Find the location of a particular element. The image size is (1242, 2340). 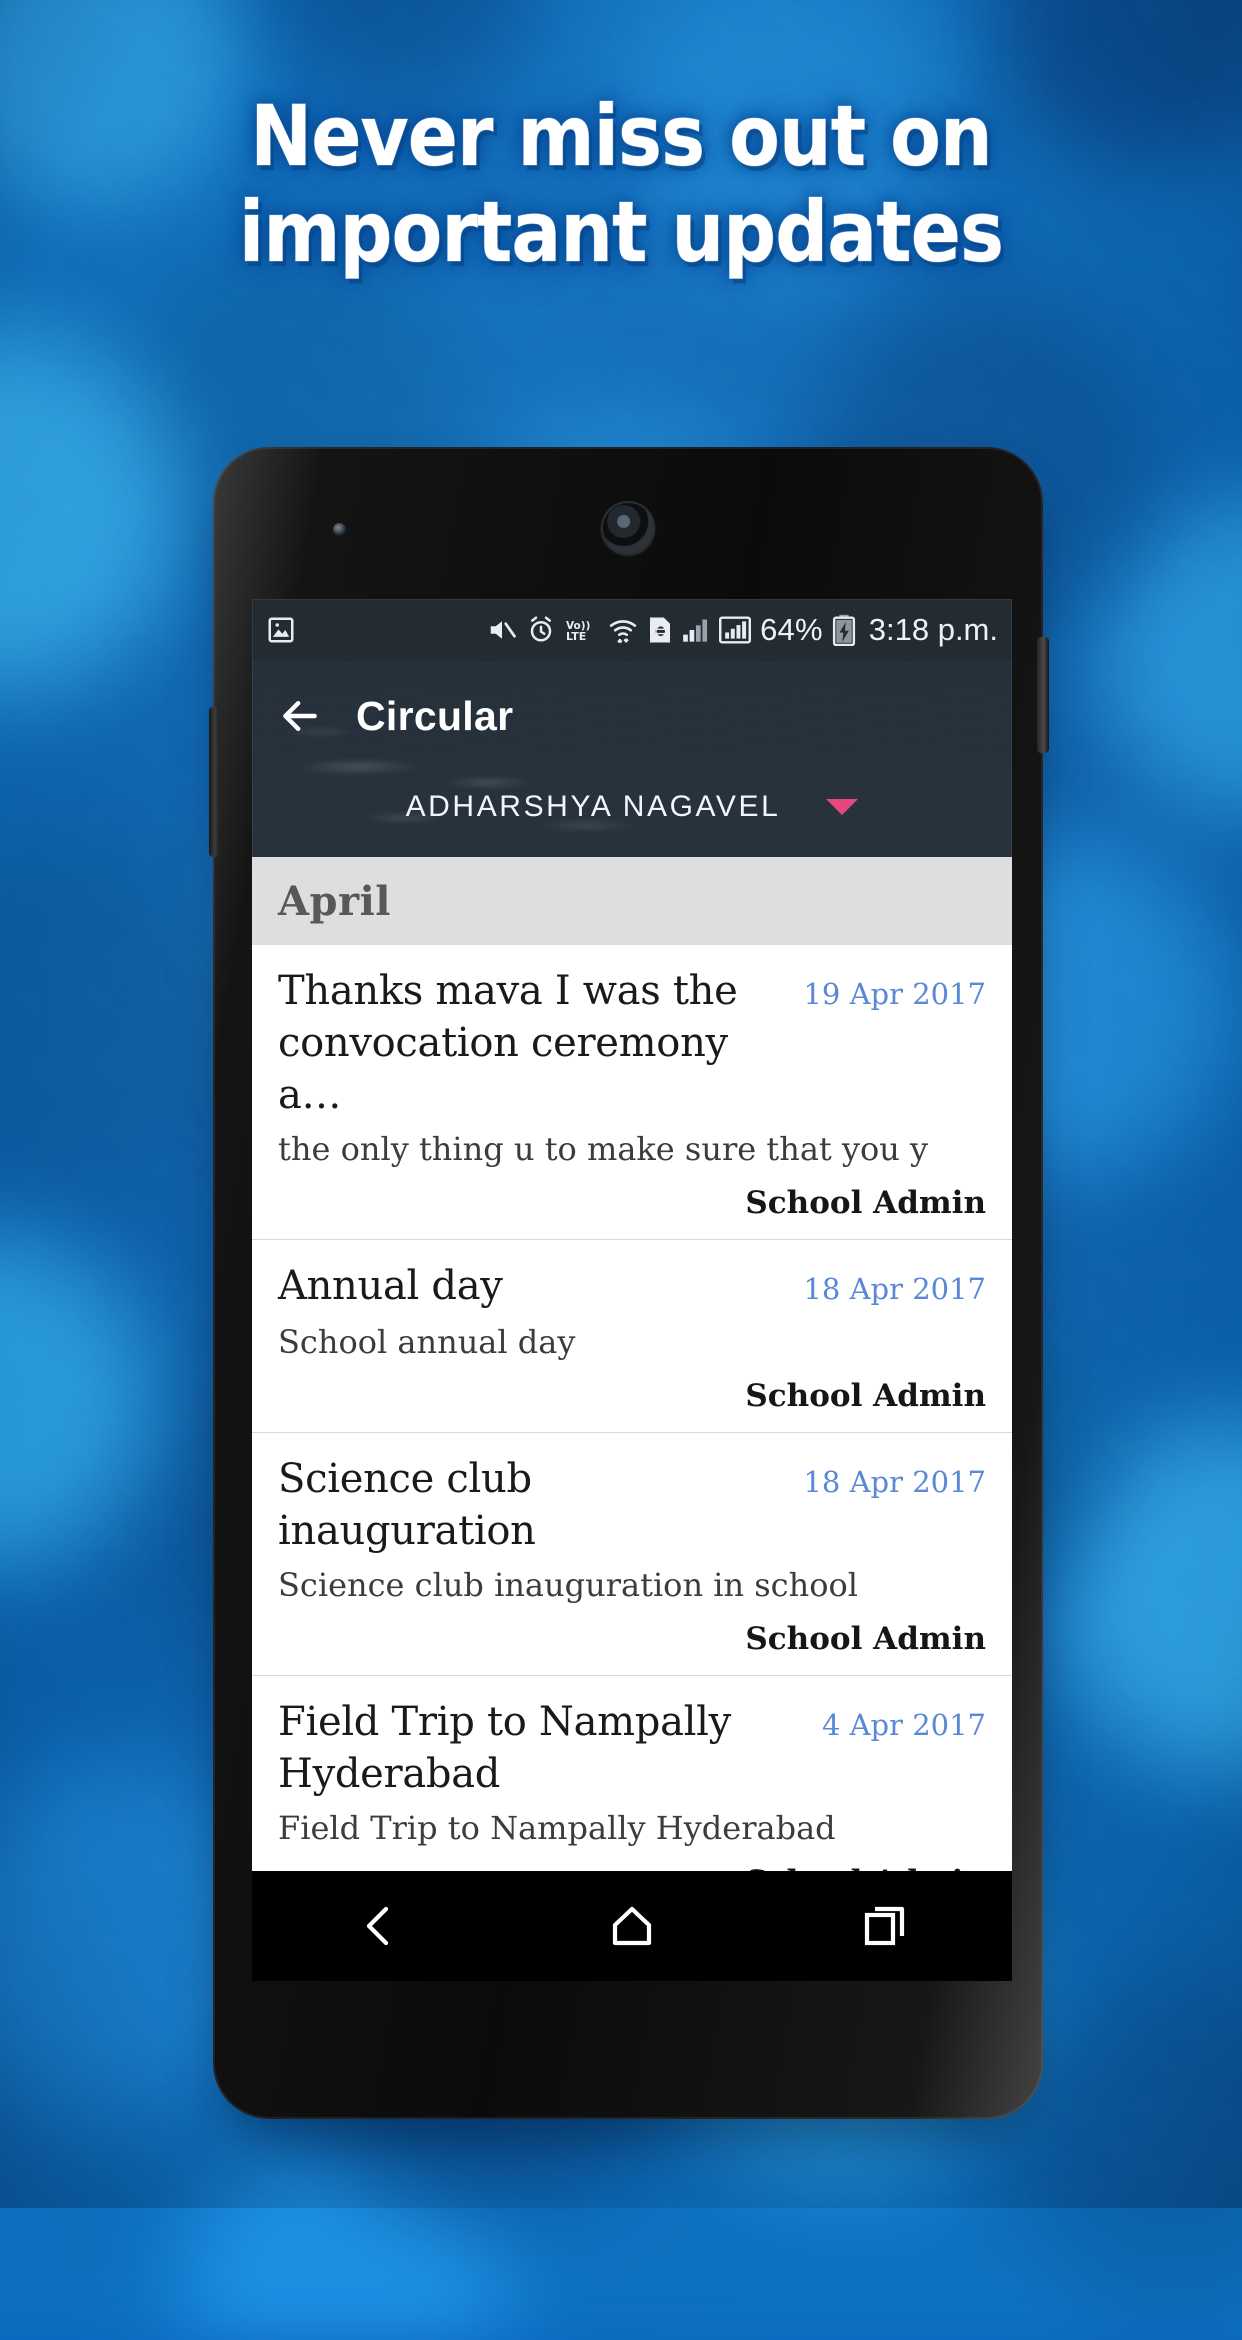

battery-percent-label: 64% is located at coordinates (791, 629).